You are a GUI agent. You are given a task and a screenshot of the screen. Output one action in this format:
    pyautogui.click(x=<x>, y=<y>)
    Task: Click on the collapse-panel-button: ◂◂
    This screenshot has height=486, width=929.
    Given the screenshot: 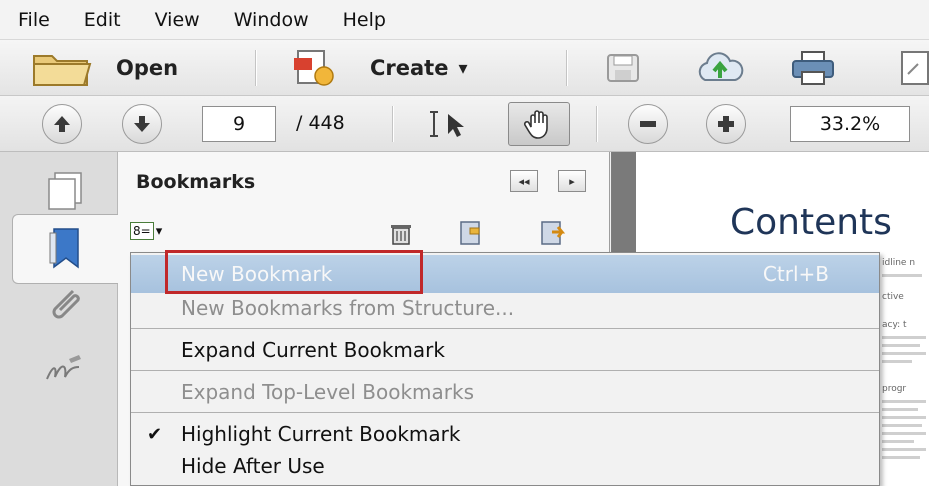 What is the action you would take?
    pyautogui.click(x=524, y=181)
    